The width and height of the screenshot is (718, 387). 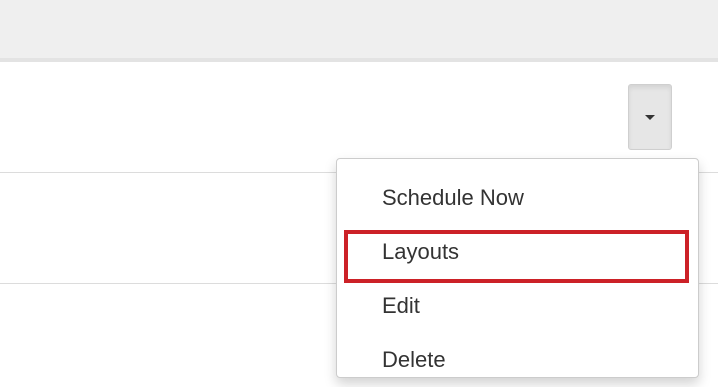 What do you see at coordinates (517, 306) in the screenshot?
I see `menu-item-edit: Edit` at bounding box center [517, 306].